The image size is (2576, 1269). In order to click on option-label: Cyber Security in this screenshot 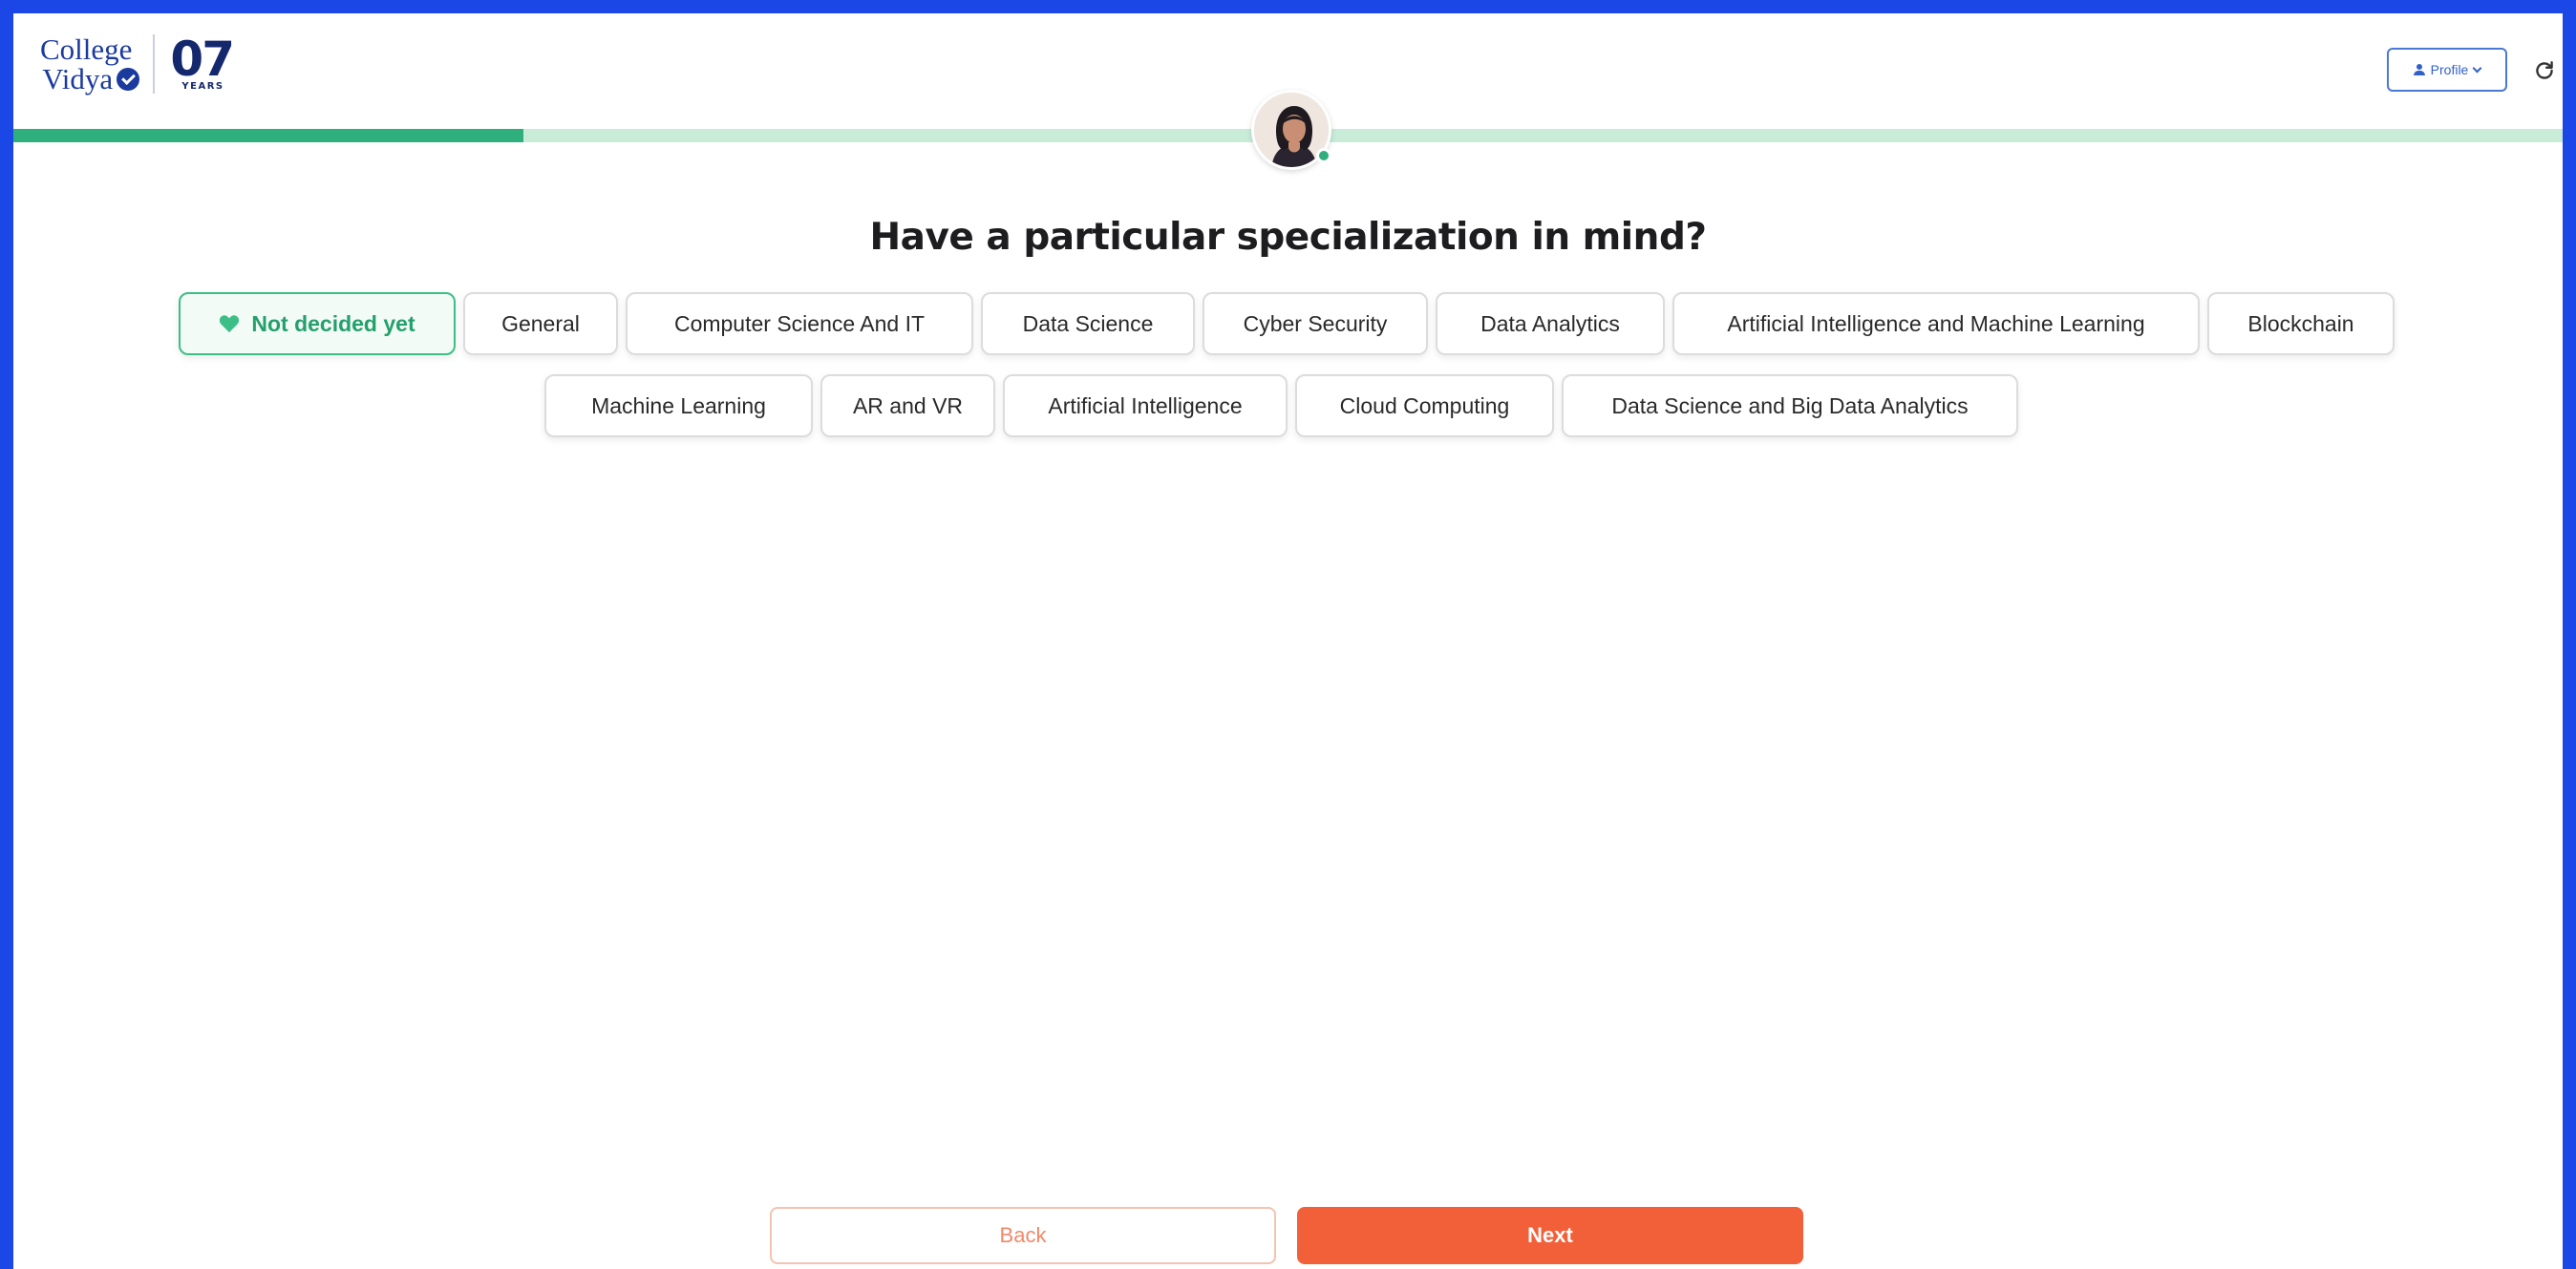, I will do `click(1316, 323)`.